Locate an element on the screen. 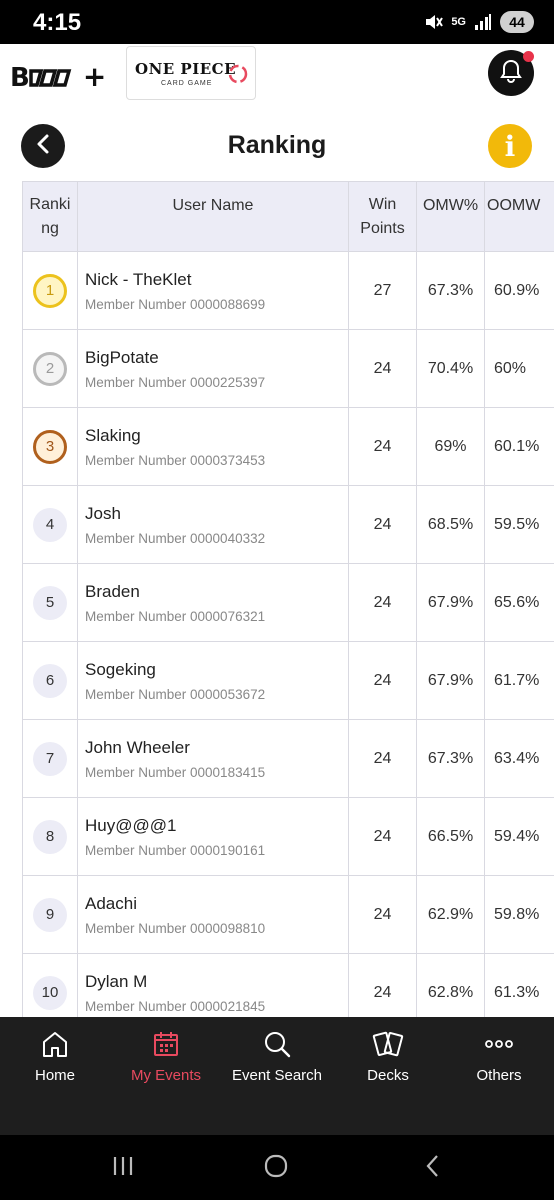 This screenshot has height=1200, width=554. info-button: i is located at coordinates (510, 146).